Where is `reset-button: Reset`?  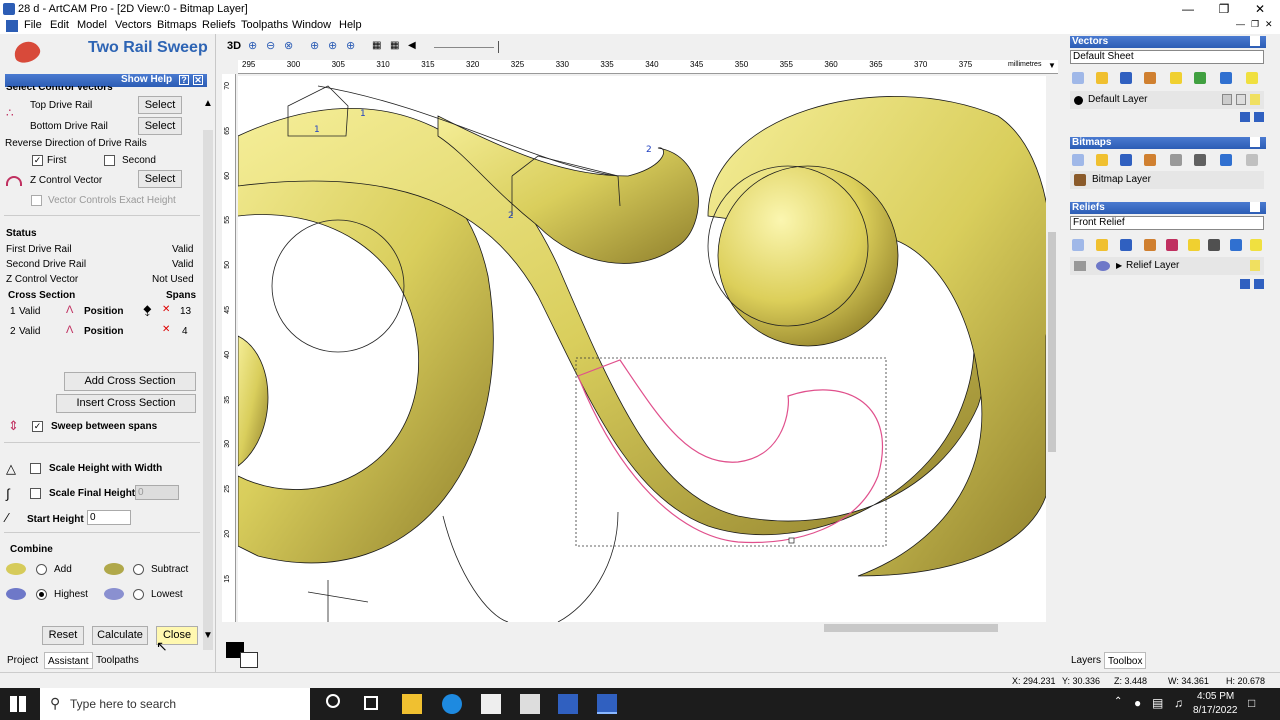 reset-button: Reset is located at coordinates (63, 635).